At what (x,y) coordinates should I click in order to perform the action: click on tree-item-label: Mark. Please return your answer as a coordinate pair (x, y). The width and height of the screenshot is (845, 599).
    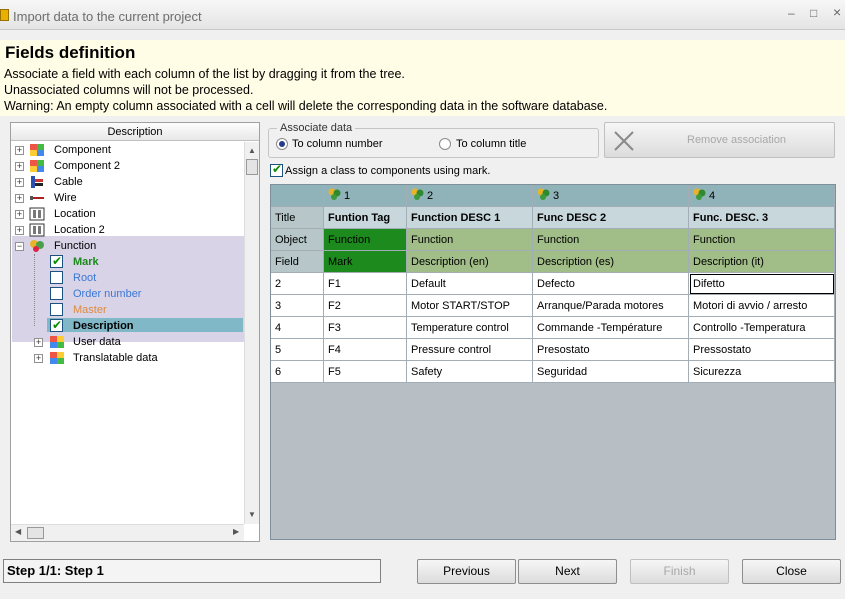
    Looking at the image, I should click on (86, 262).